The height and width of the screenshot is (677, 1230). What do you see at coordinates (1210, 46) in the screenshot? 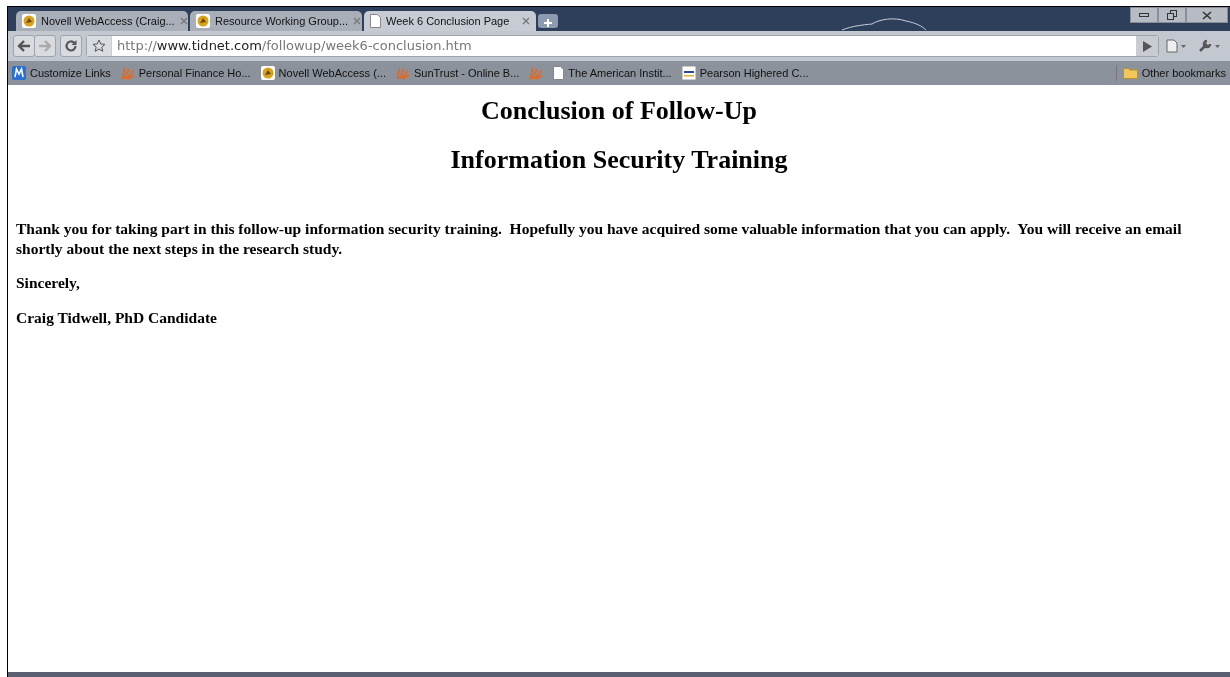
I see `wrench-icon` at bounding box center [1210, 46].